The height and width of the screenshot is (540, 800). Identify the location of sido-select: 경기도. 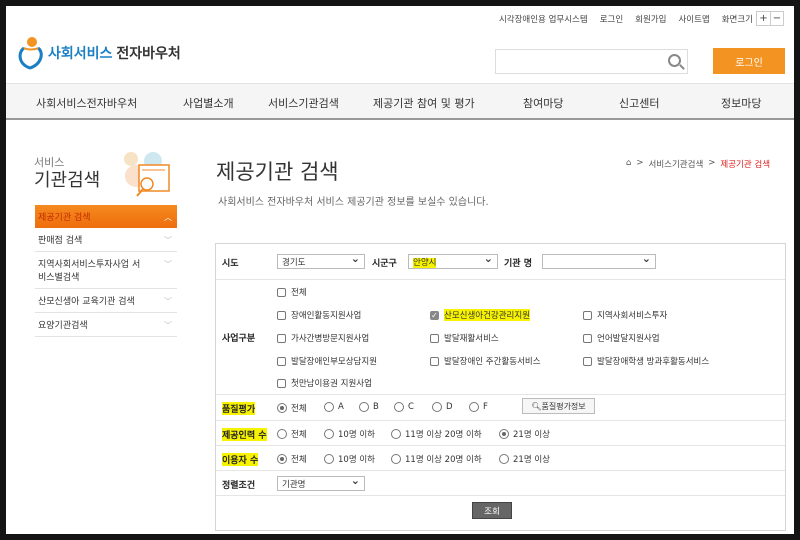
(321, 260).